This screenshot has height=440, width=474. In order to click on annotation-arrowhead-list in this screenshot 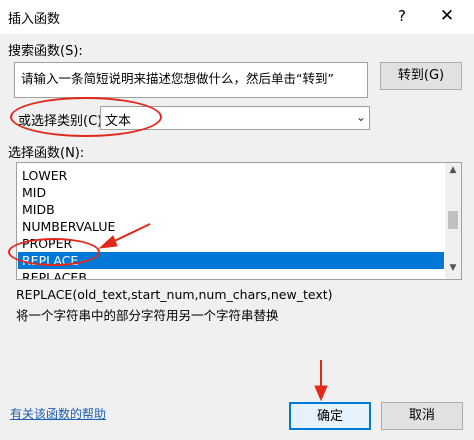, I will do `click(108, 242)`.